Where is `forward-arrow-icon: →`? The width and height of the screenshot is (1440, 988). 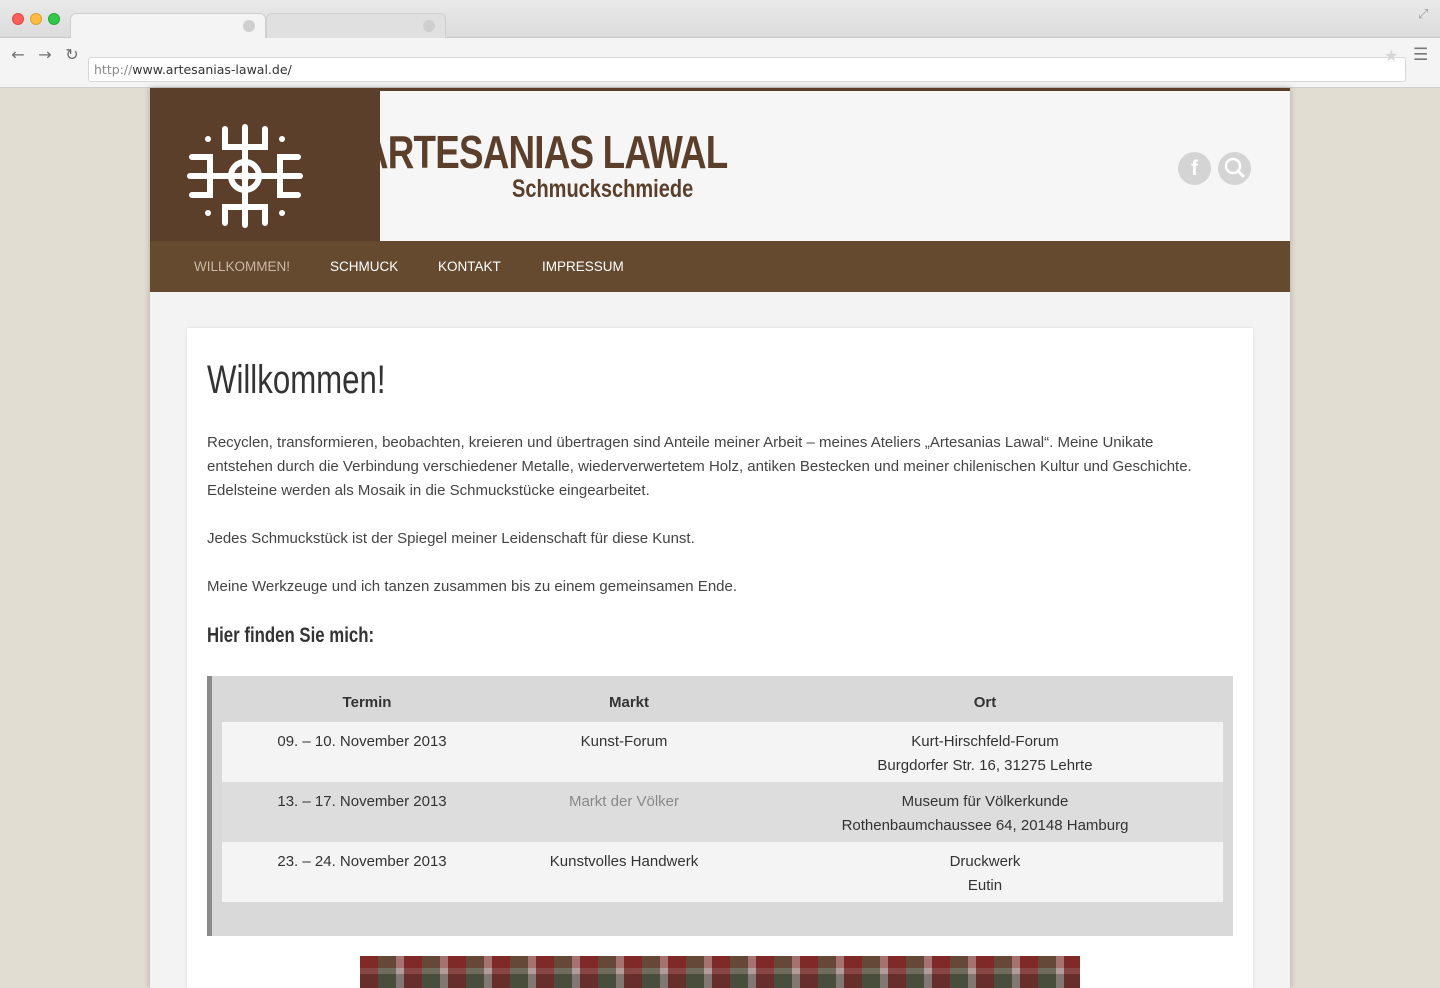 forward-arrow-icon: → is located at coordinates (45, 55).